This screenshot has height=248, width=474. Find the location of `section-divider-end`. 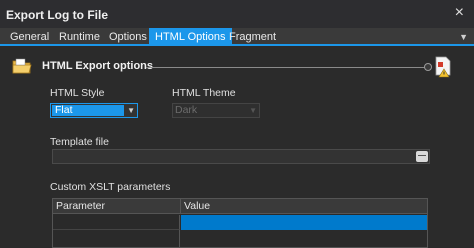

section-divider-end is located at coordinates (428, 67).